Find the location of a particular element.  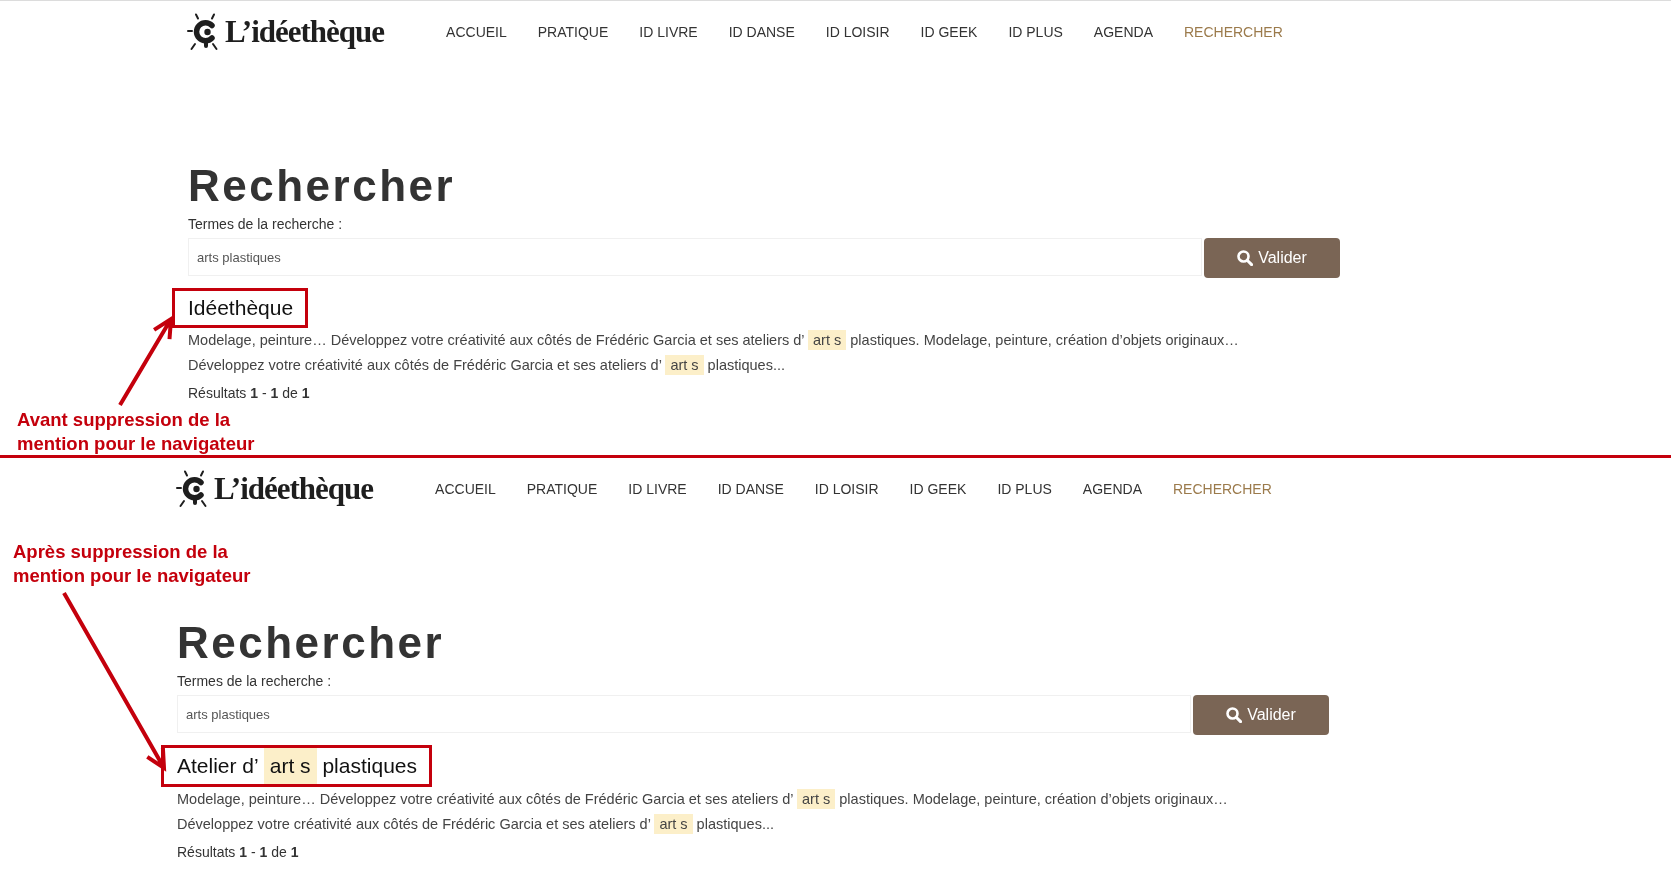

annotation-text: Après suppression de la mention pour le navigateur is located at coordinates (132, 564).